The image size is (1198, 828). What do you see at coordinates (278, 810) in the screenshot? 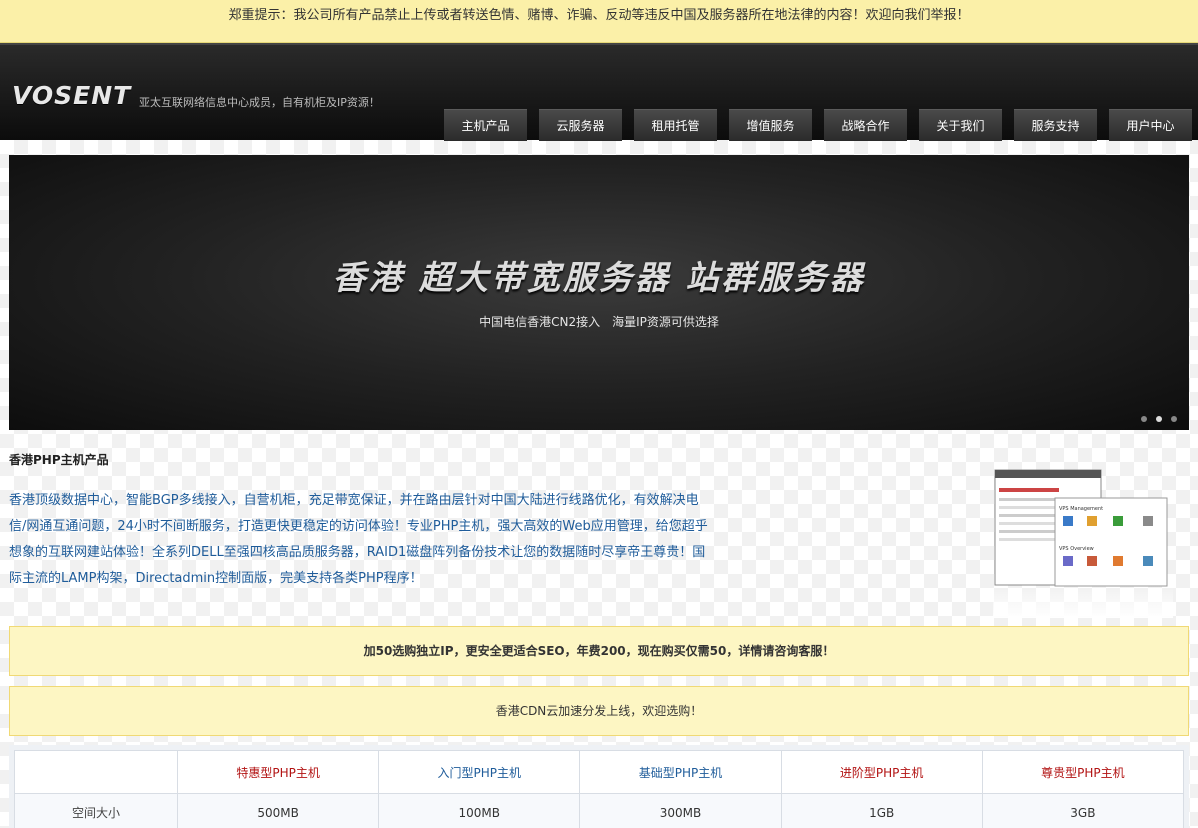
I see `table-cell: 500MB` at bounding box center [278, 810].